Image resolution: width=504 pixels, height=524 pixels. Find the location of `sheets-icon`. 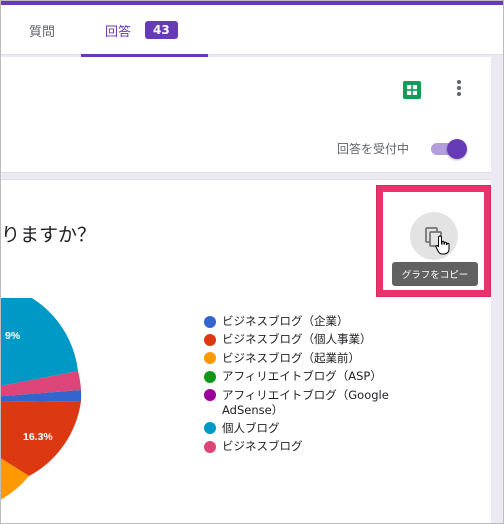

sheets-icon is located at coordinates (412, 90).